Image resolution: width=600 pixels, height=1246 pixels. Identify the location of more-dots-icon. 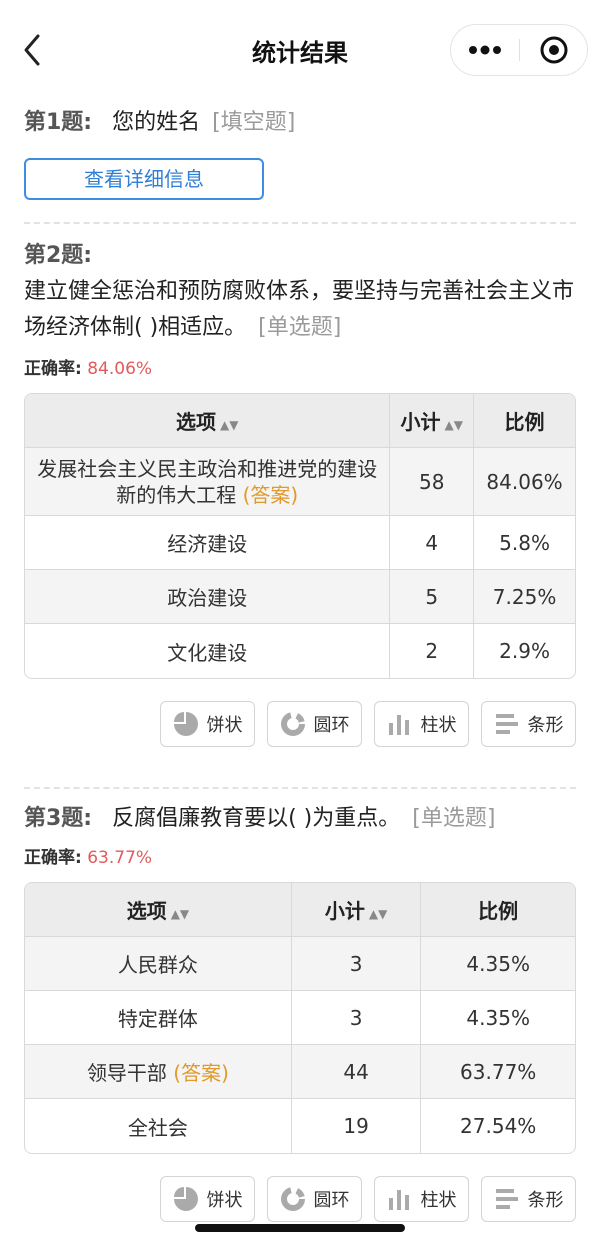
(485, 50).